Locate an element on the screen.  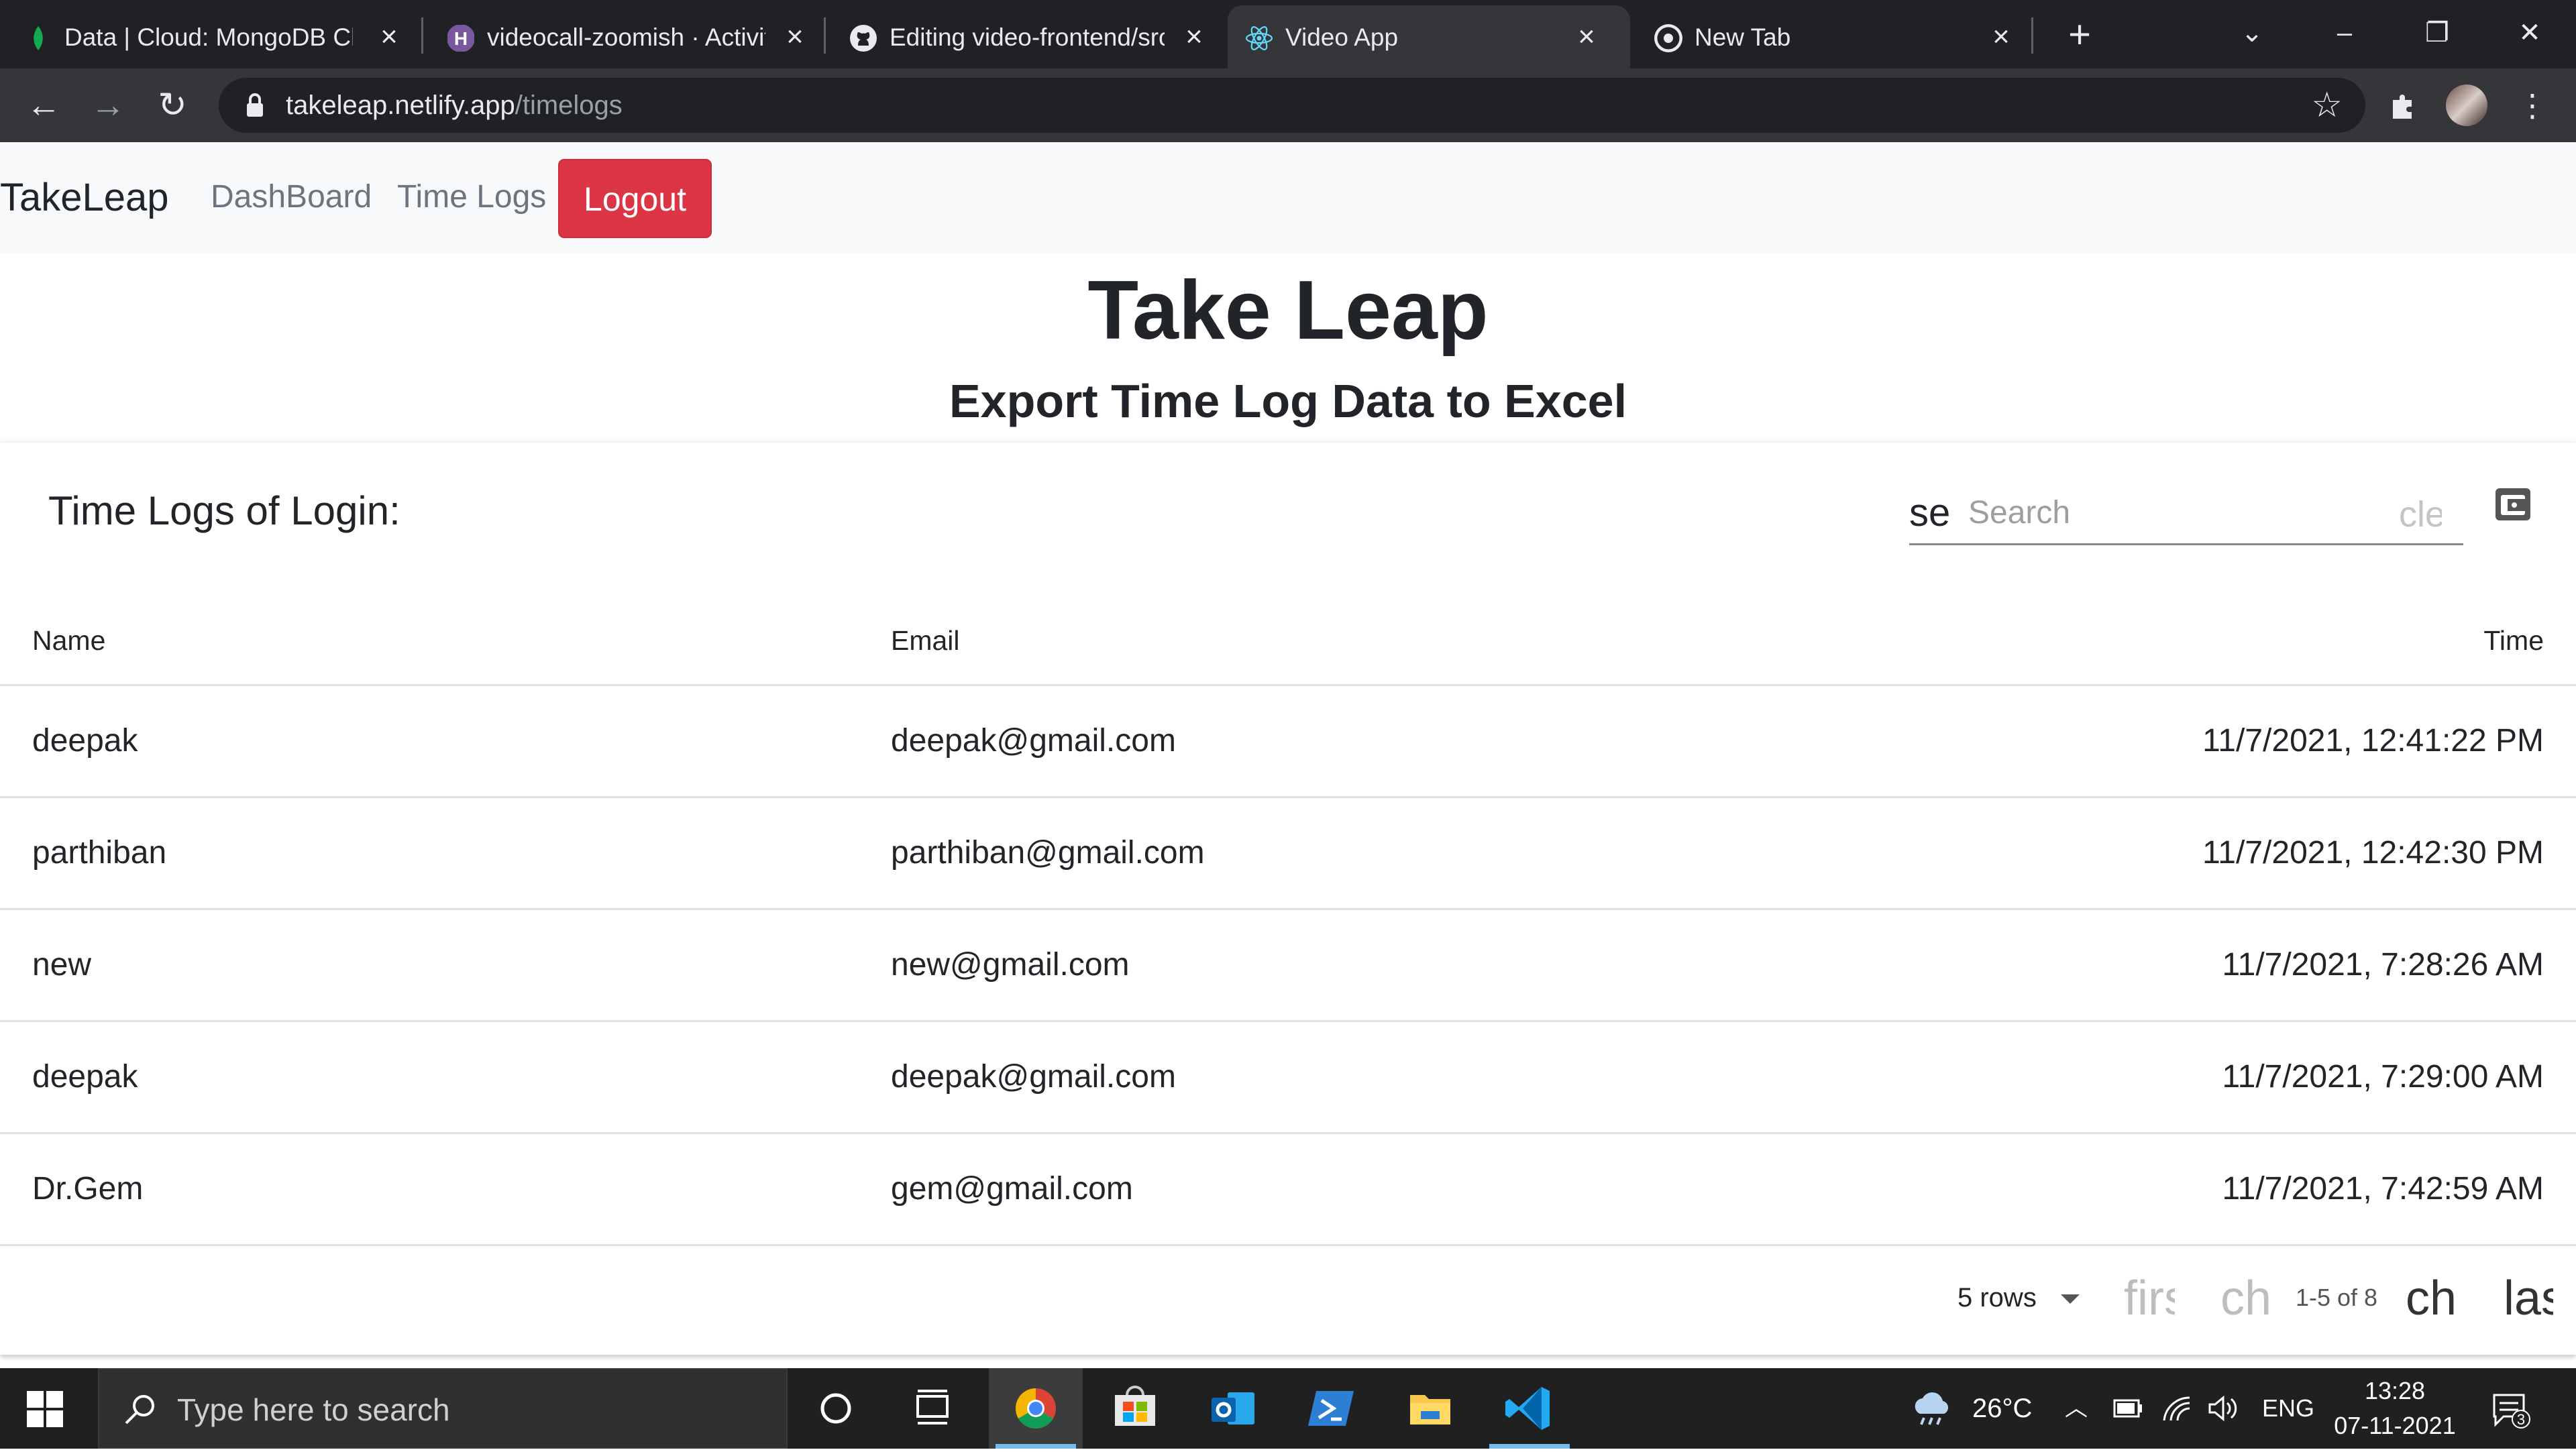
cell-time: 11/7/2021, 7:42:59 AM is located at coordinates (2383, 1189).